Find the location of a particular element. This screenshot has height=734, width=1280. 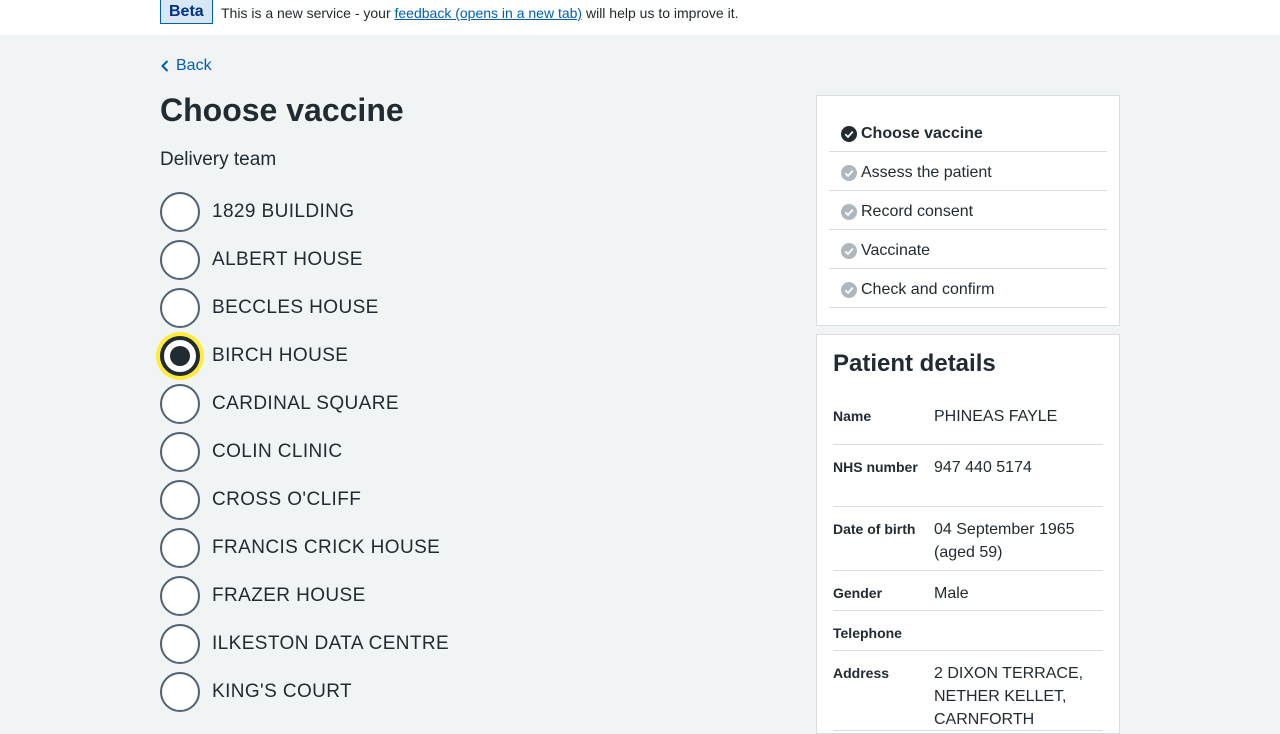

summary-value: 947 440 5174 is located at coordinates (983, 467).